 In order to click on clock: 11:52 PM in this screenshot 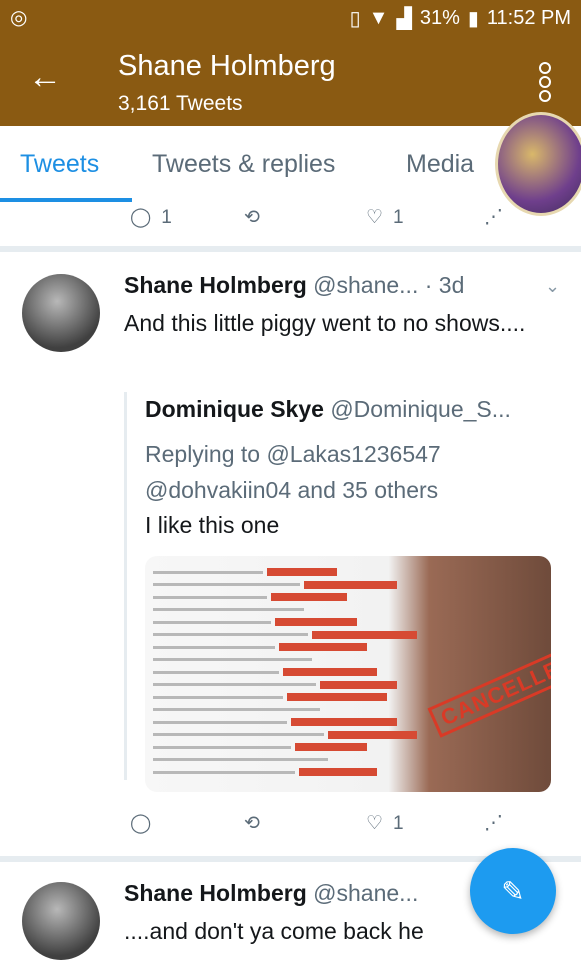, I will do `click(528, 18)`.